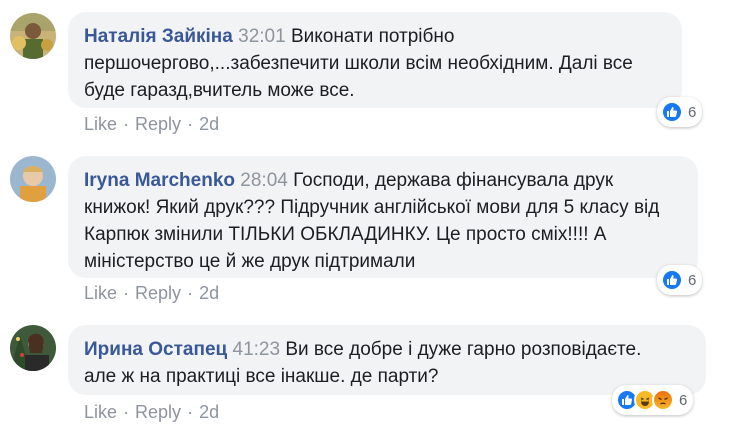 Image resolution: width=740 pixels, height=432 pixels. Describe the element at coordinates (159, 180) in the screenshot. I see `comment-author: Iryna Marchenko` at that location.